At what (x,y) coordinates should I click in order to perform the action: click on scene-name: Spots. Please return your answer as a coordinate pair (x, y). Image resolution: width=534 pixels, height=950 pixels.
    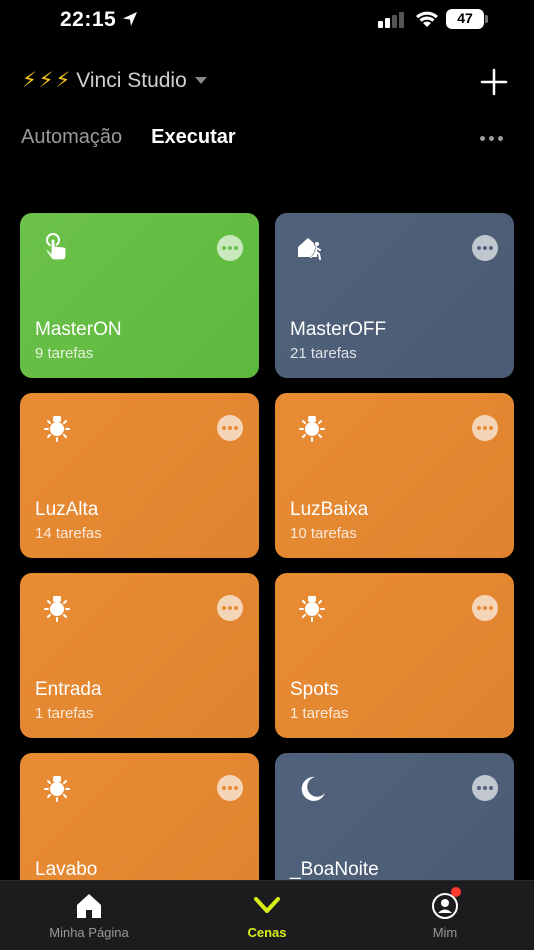
    Looking at the image, I should click on (314, 689).